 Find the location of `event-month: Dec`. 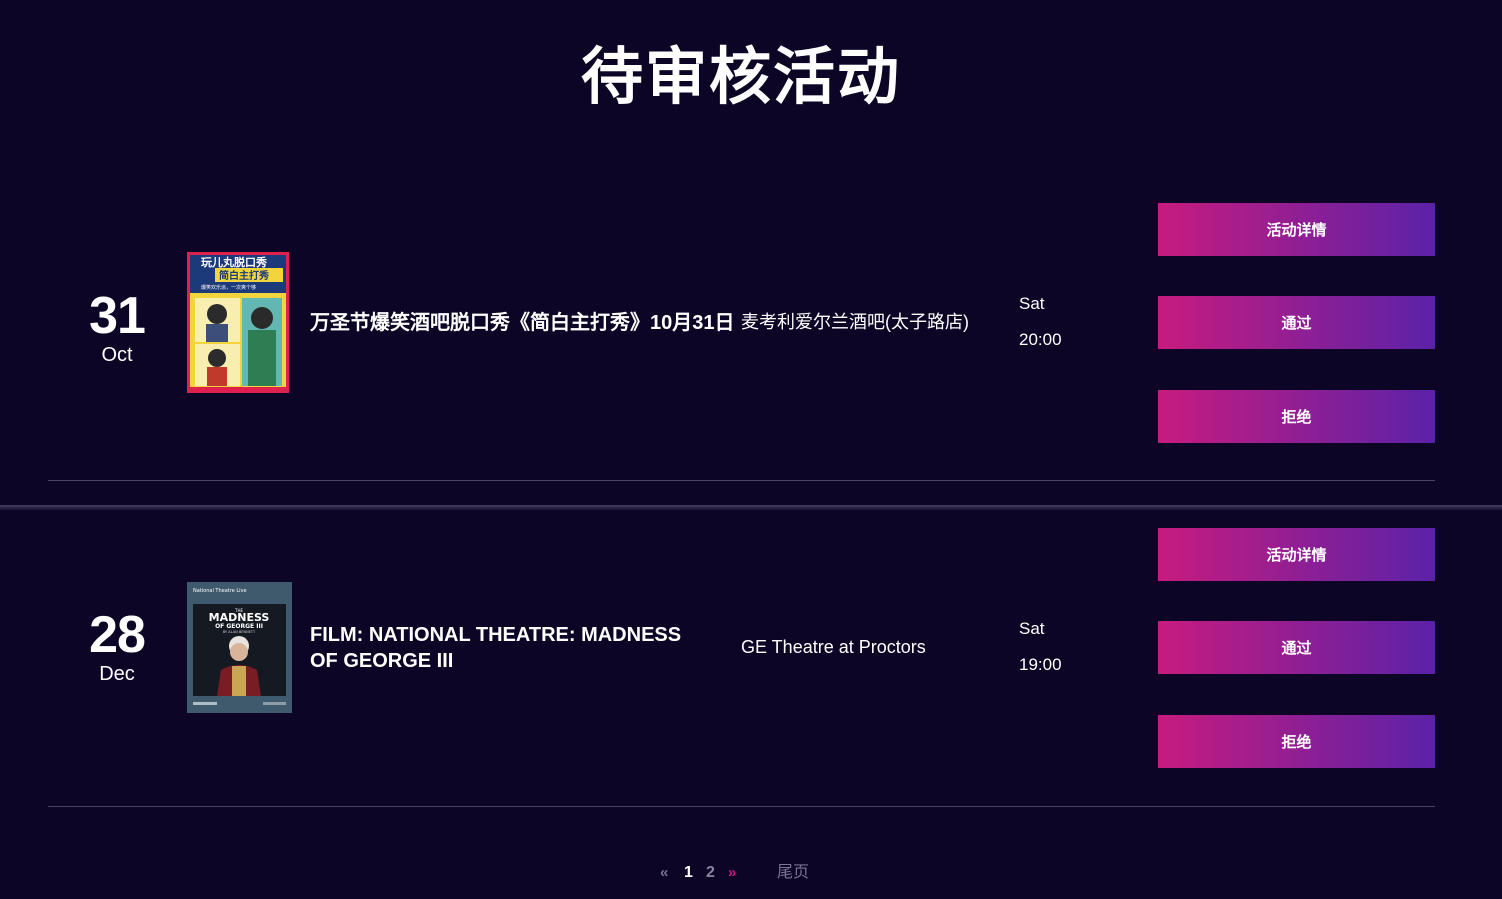

event-month: Dec is located at coordinates (117, 674).